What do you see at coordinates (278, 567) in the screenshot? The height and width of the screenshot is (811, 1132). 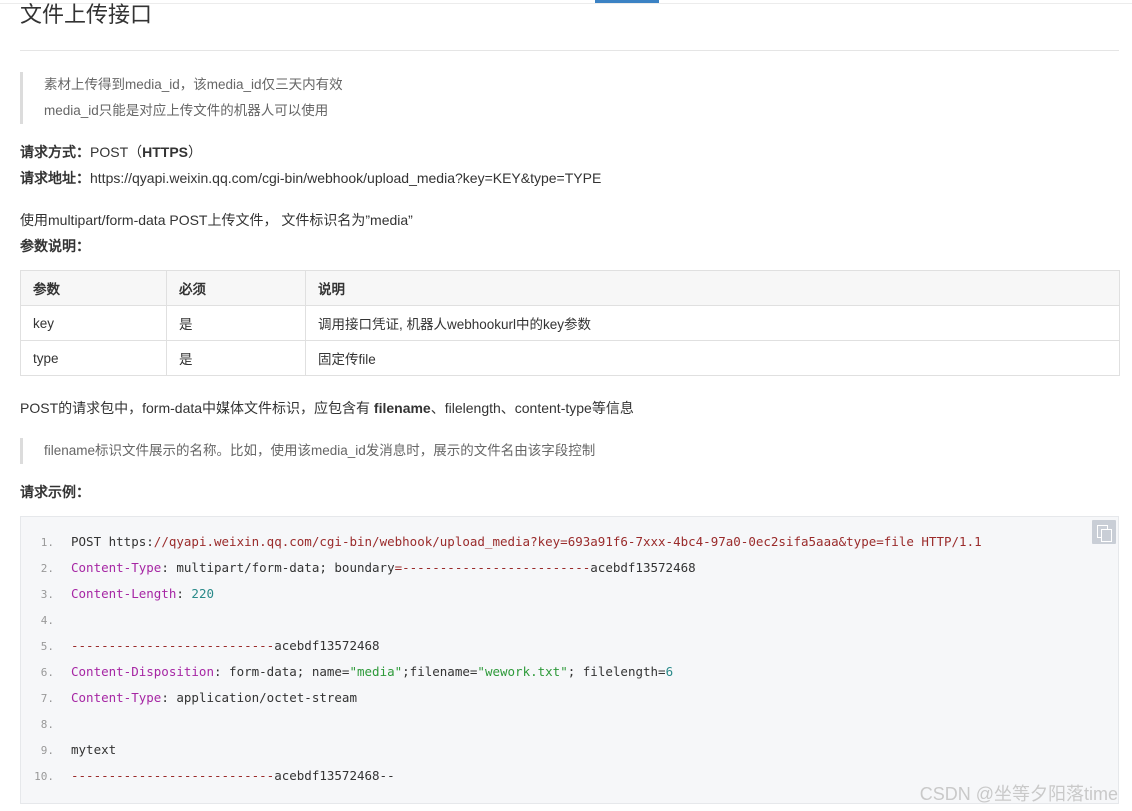 I see `code-token: : multipart/form-data; boundary` at bounding box center [278, 567].